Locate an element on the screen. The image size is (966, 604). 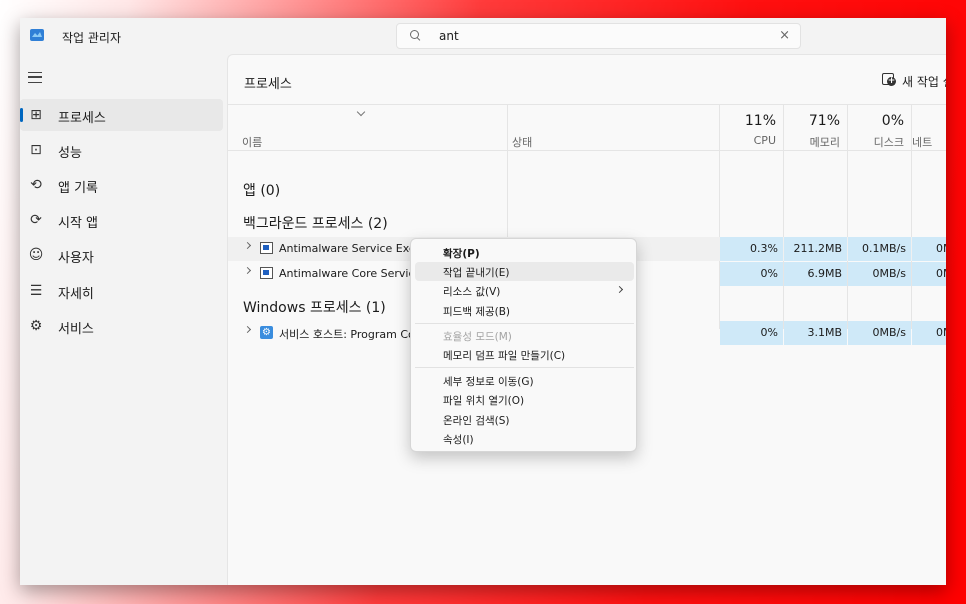
startup-apps-icon: ⟳ is located at coordinates (36, 220).